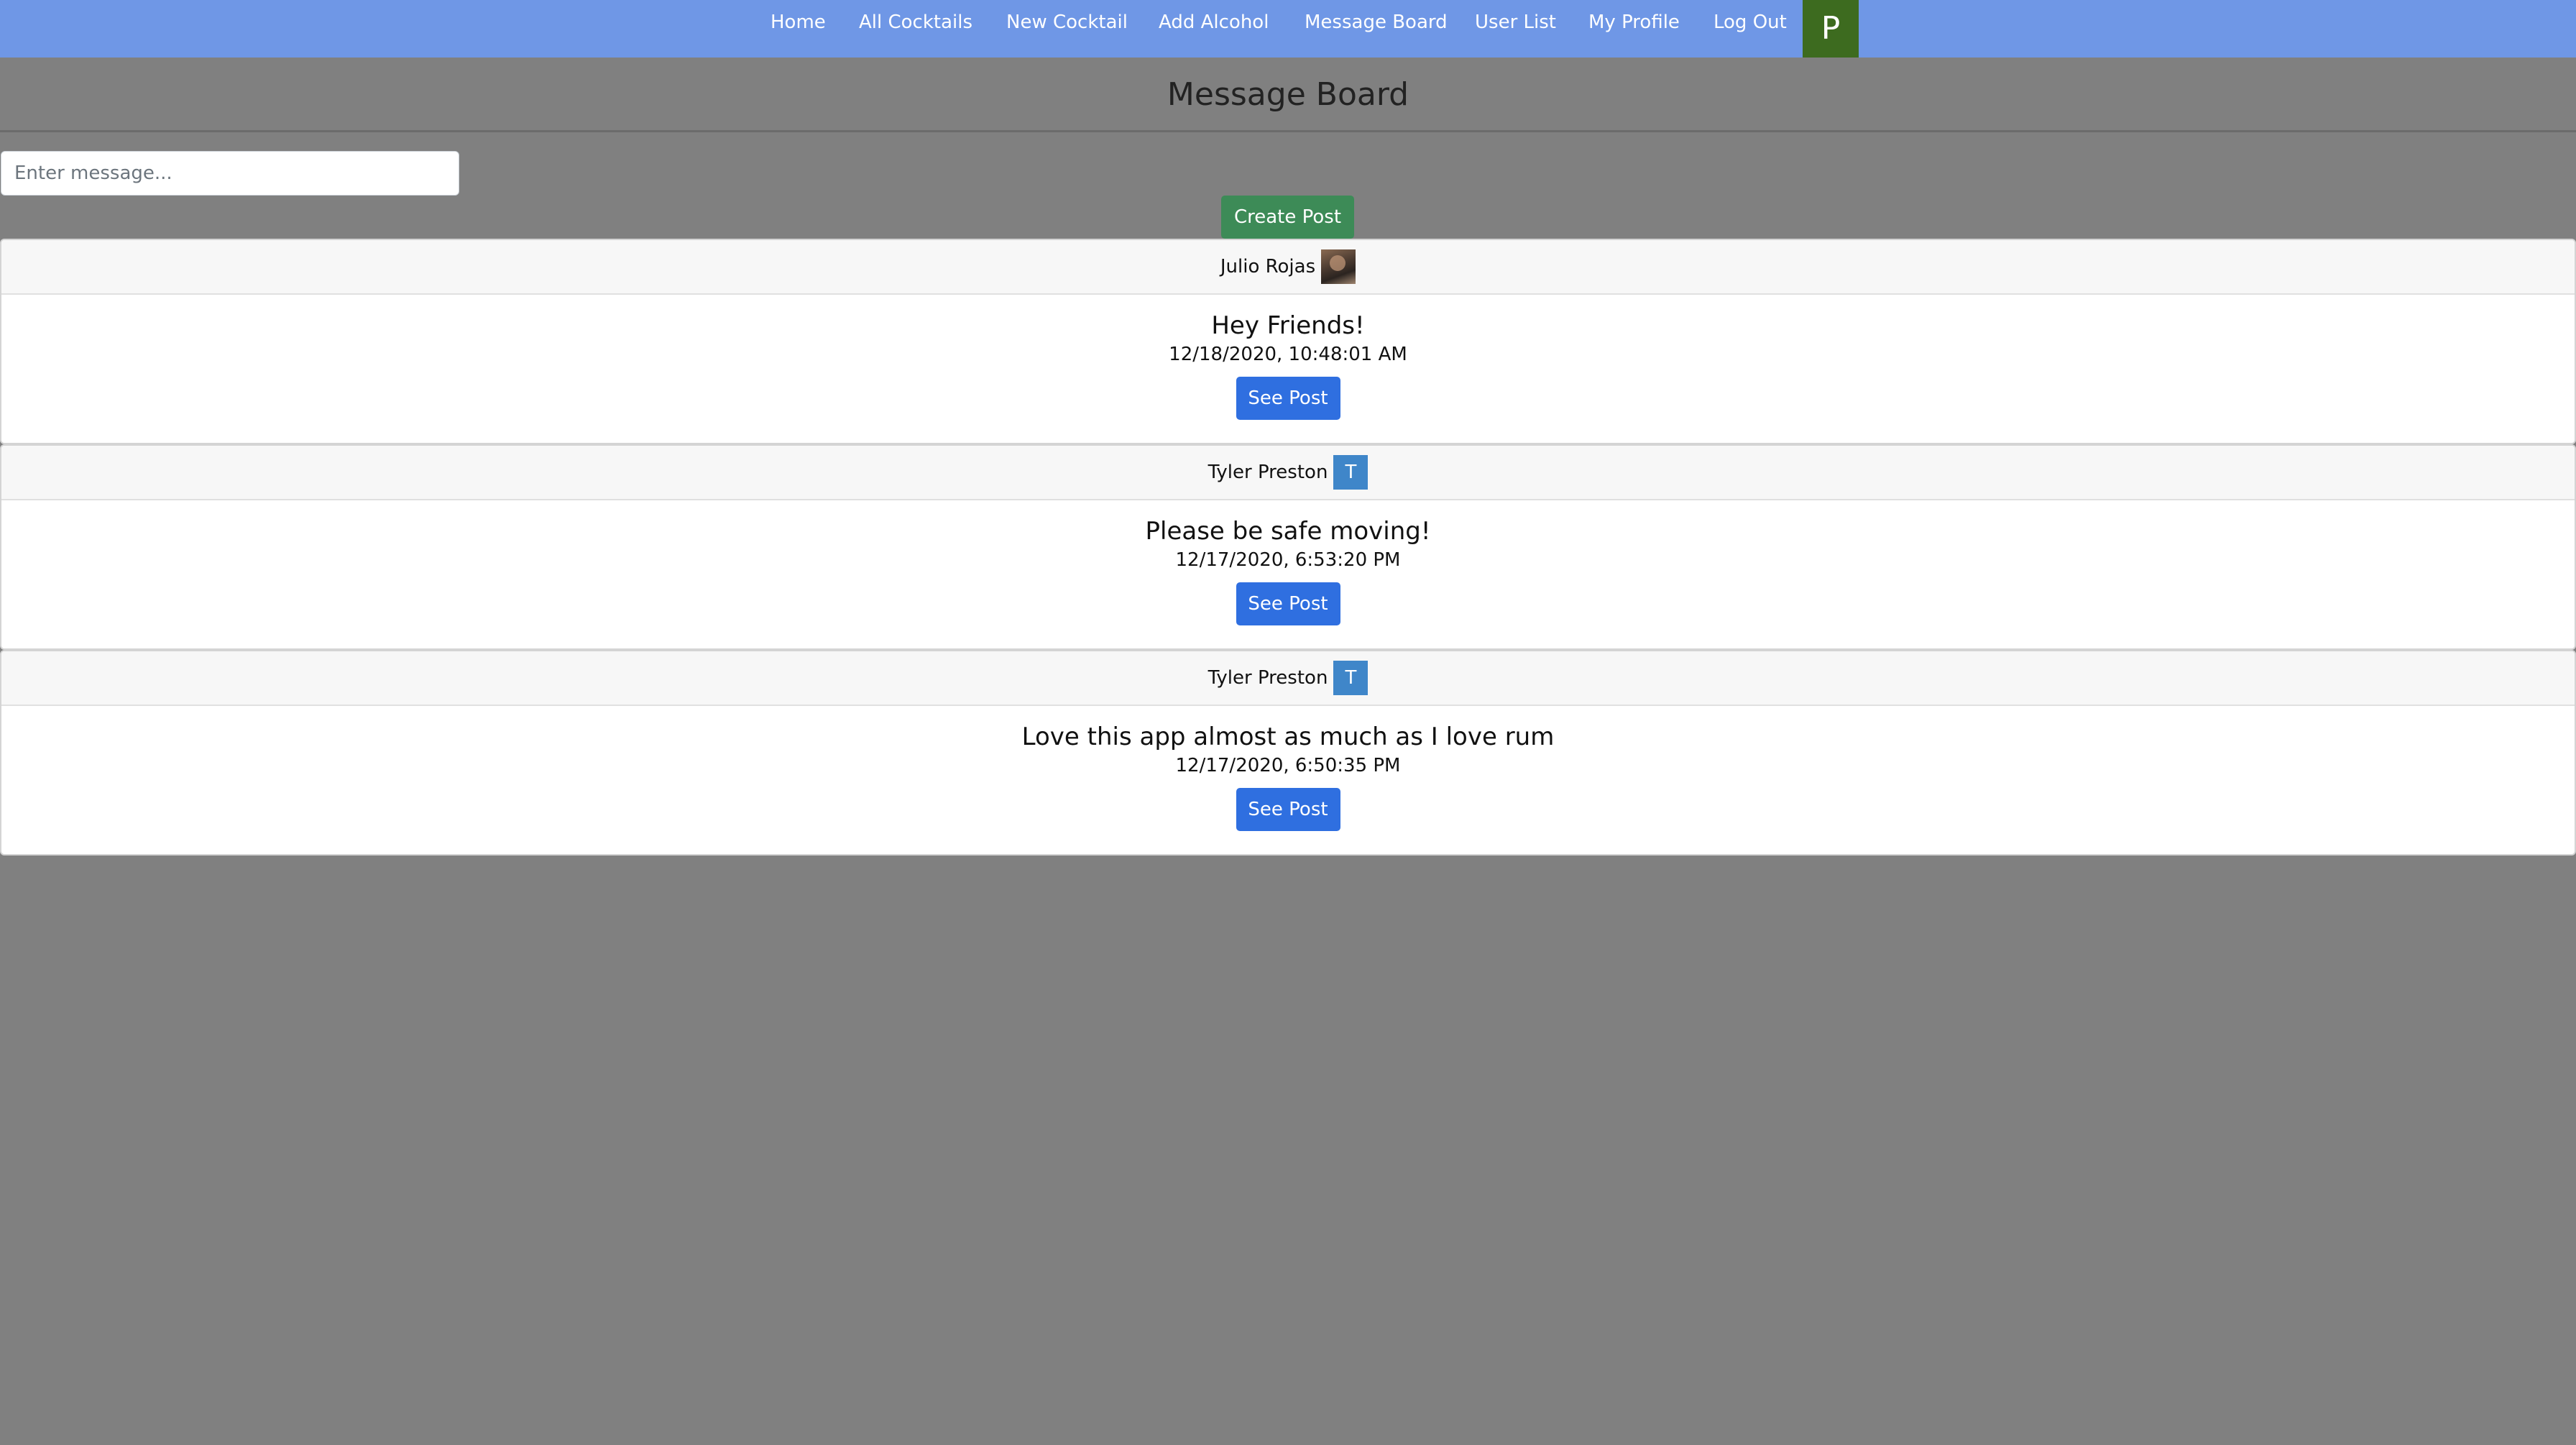 This screenshot has width=2576, height=1445. I want to click on page-header: Message Board, so click(1288, 95).